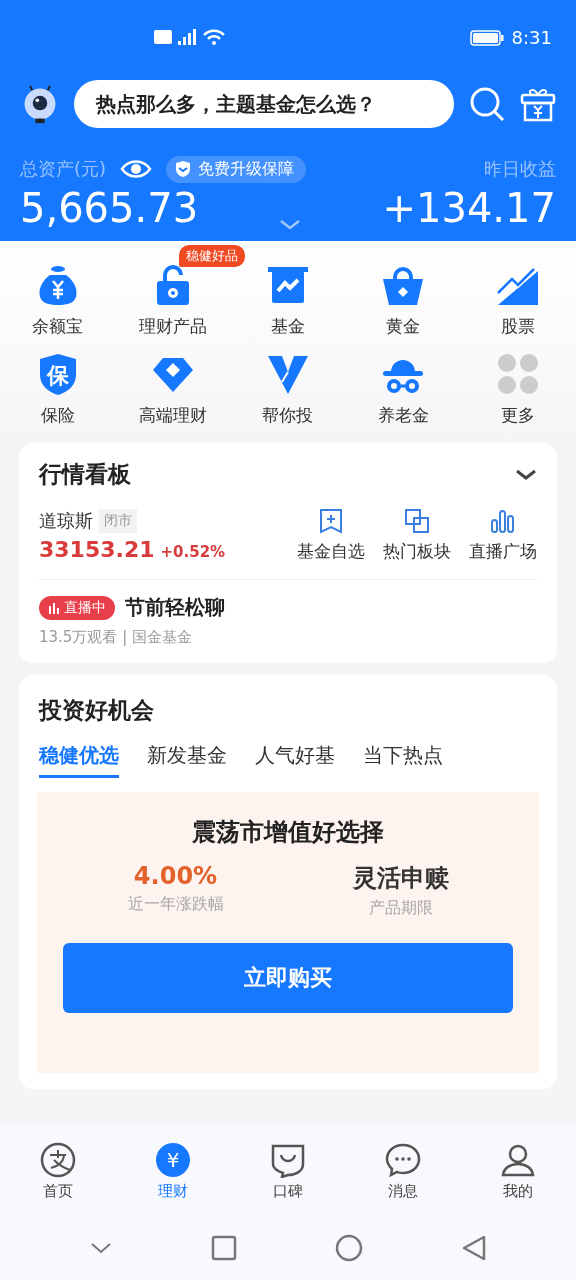  I want to click on feature-title: 震荡市增值好选择, so click(288, 832).